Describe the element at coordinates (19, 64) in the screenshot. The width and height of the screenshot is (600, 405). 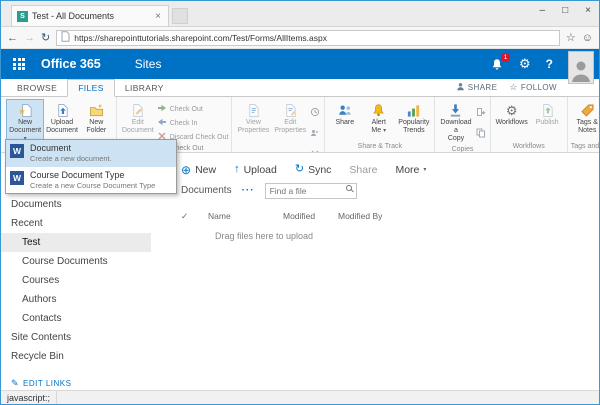
I see `app-launcher-icon` at that location.